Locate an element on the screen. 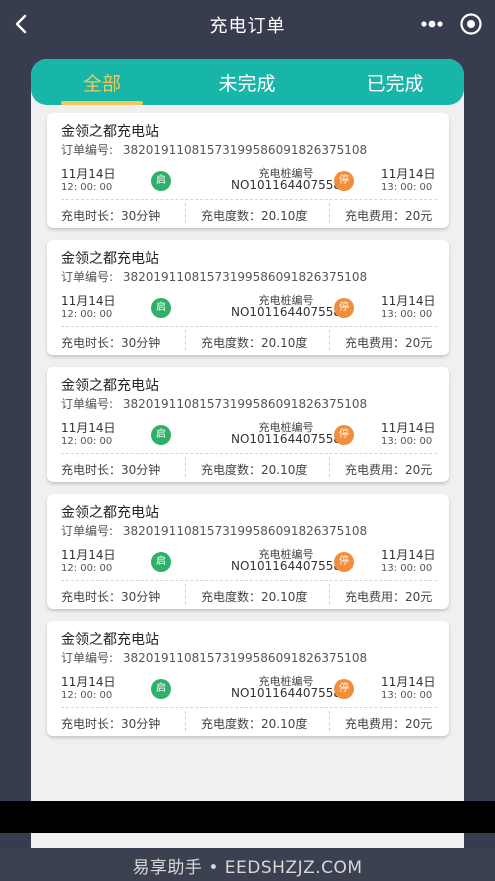  tab-completed: 已完成 is located at coordinates (395, 82).